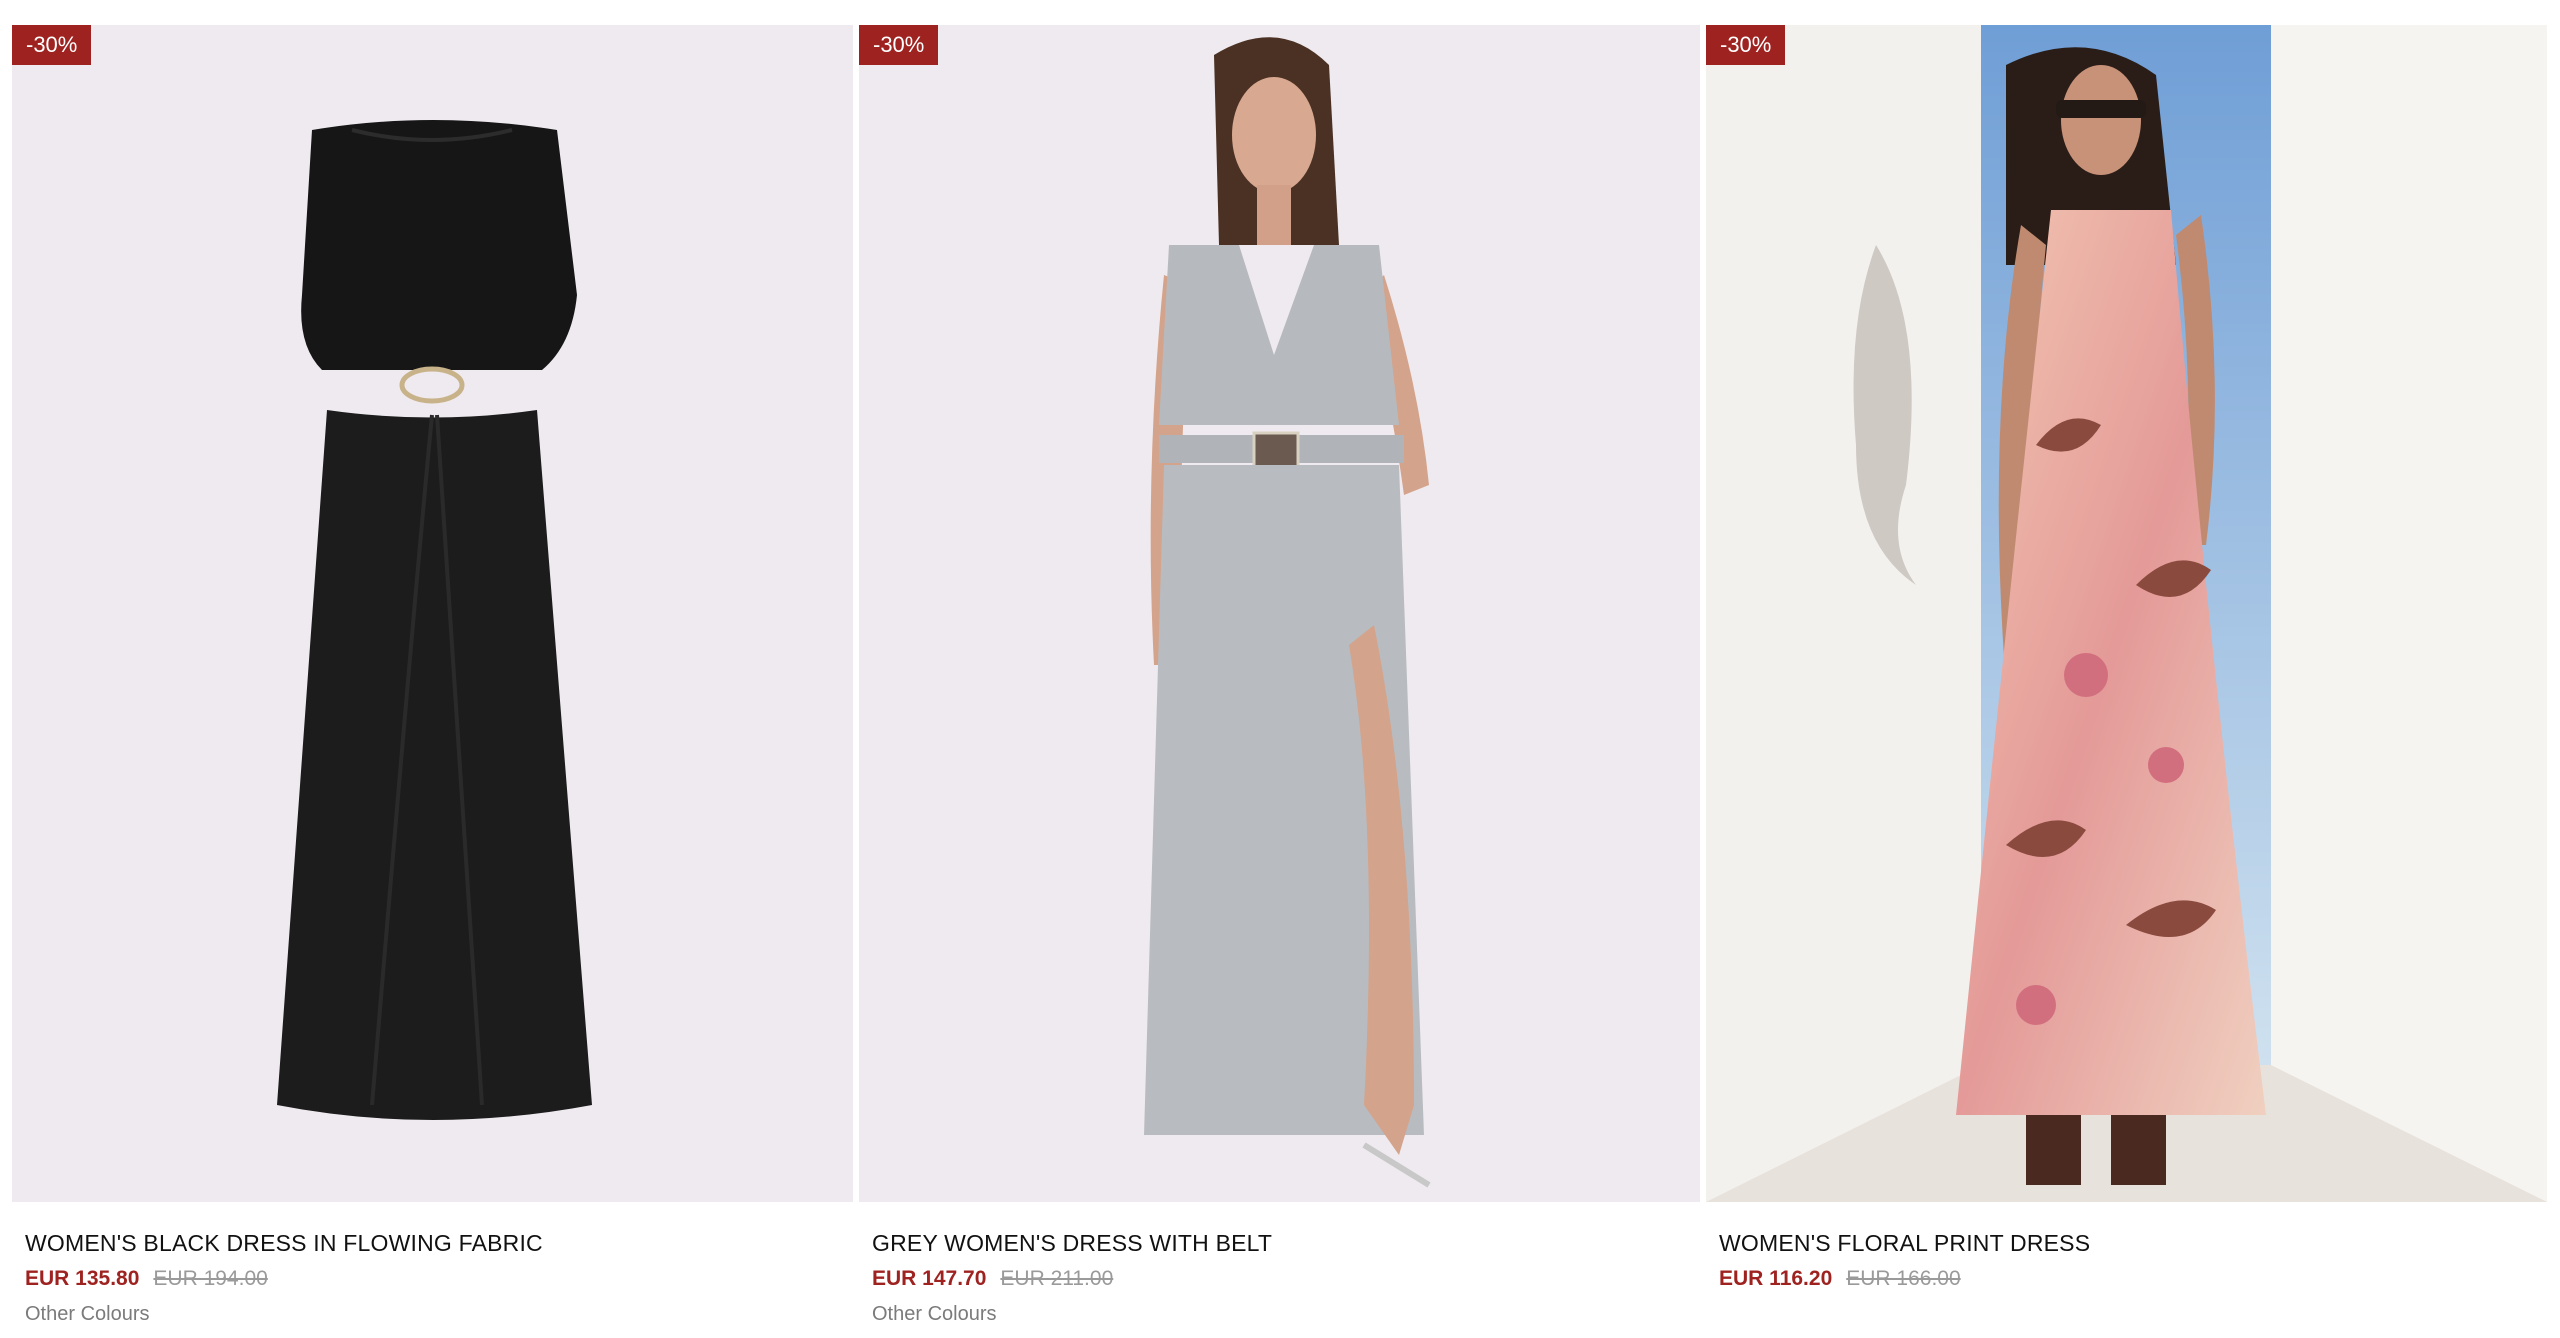 This screenshot has height=1338, width=2560. Describe the element at coordinates (432, 1243) in the screenshot. I see `product-name: WOMEN'S BLACK DRESS IN FLOWING FABRIC` at that location.